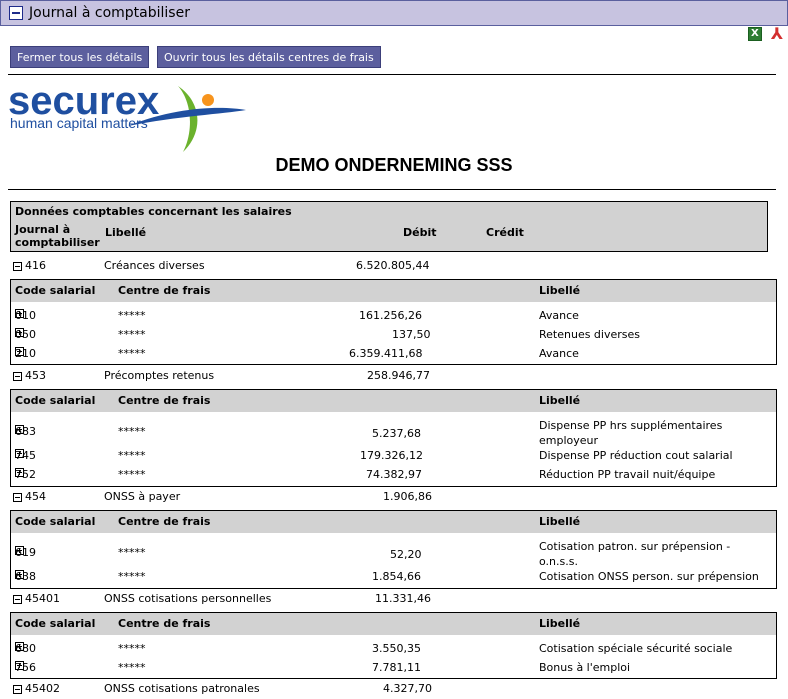  Describe the element at coordinates (420, 232) in the screenshot. I see `col-debit: Débit` at that location.